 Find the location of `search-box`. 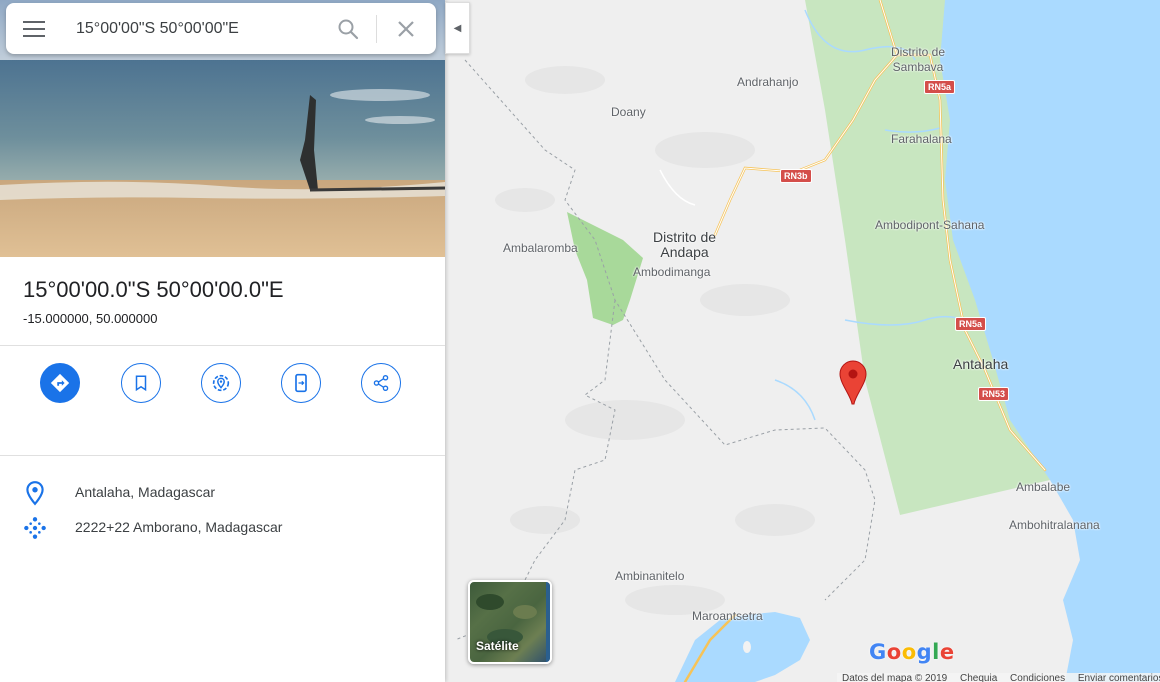

search-box is located at coordinates (221, 28).